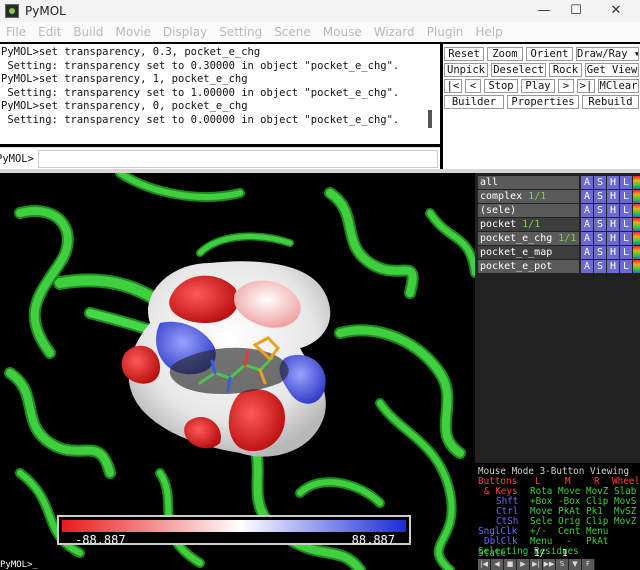  I want to click on fullscreen-button: F, so click(588, 564).